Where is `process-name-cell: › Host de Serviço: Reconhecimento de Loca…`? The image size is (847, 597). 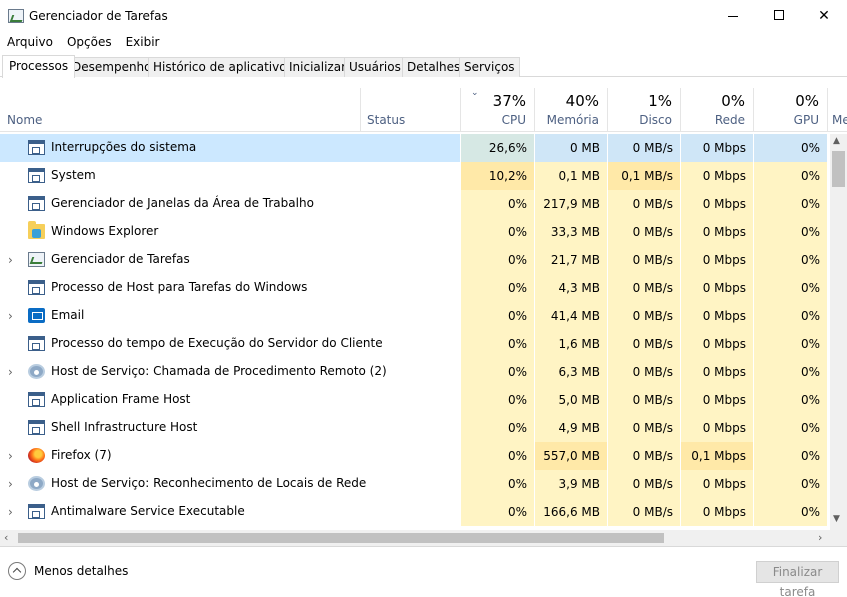 process-name-cell: › Host de Serviço: Reconhecimento de Loca… is located at coordinates (230, 484).